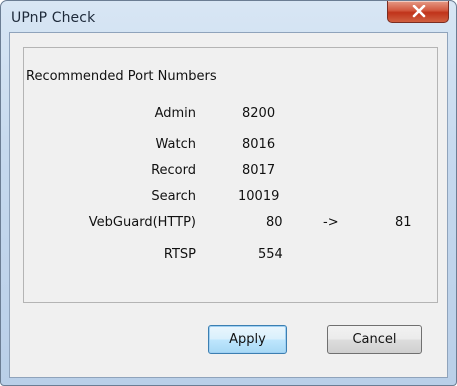 This screenshot has height=386, width=457. I want to click on cancel-button: Cancel, so click(374, 339).